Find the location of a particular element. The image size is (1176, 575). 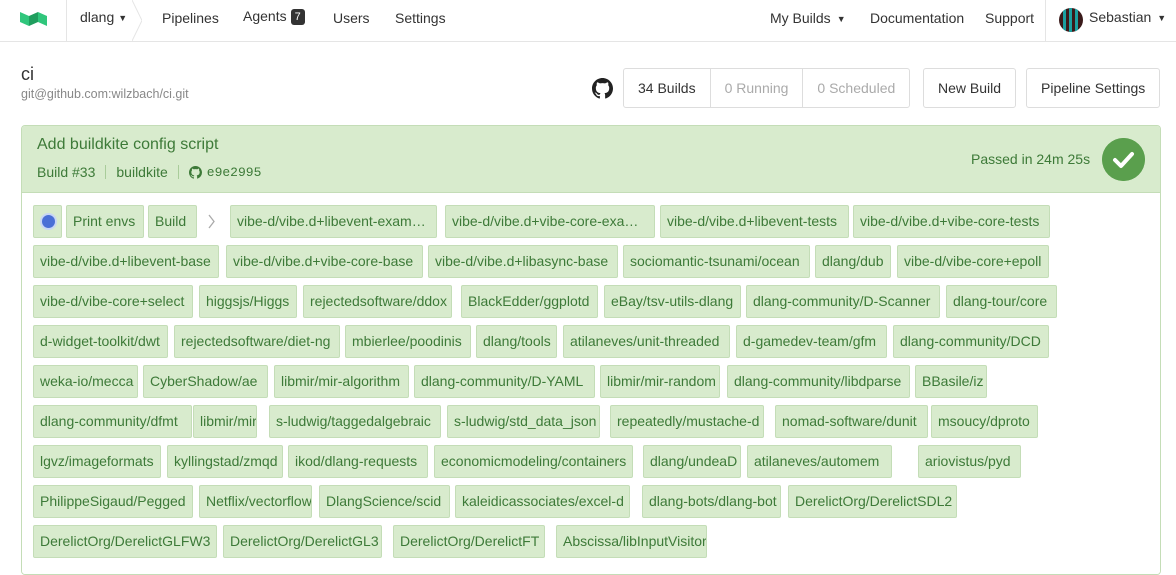

job-step: dlang/tools is located at coordinates (516, 341).